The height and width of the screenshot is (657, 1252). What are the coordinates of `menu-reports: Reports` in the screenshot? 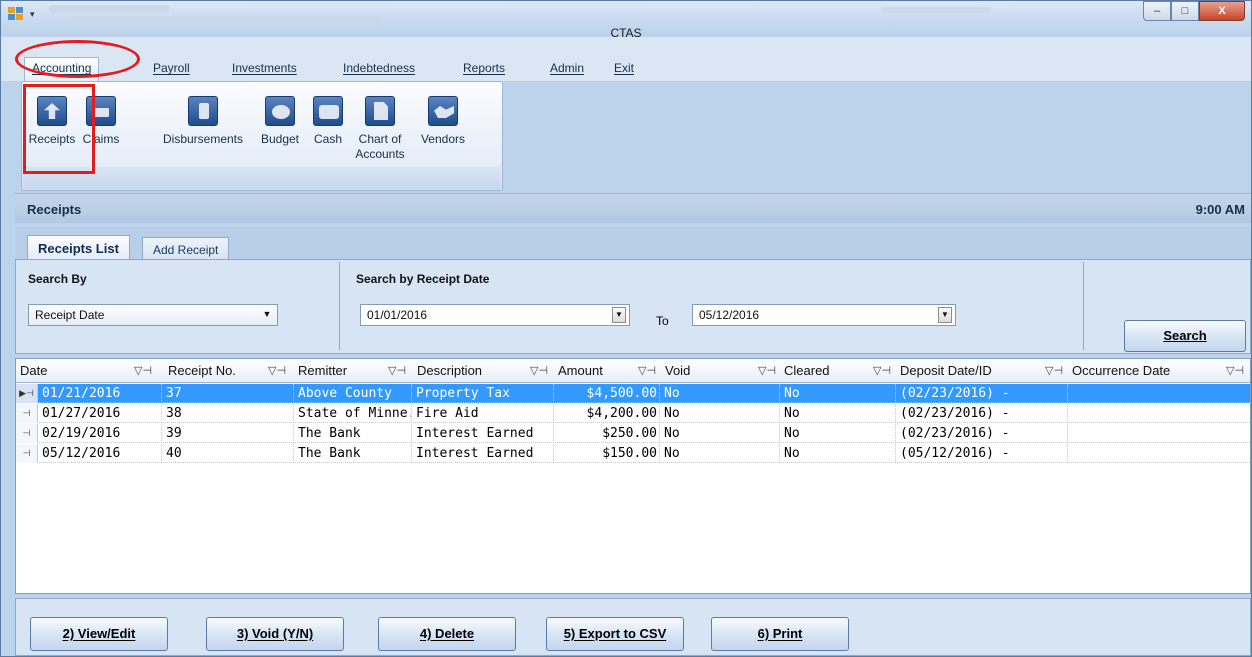 It's located at (484, 68).